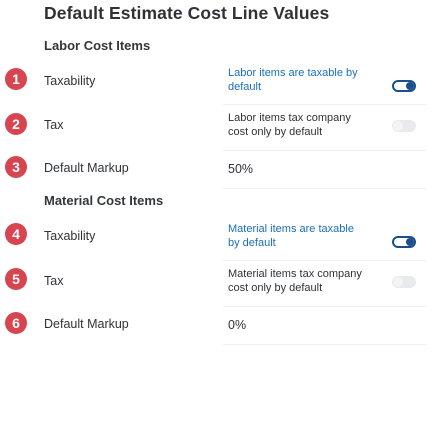  I want to click on material-tax-label: Tax, so click(54, 281).